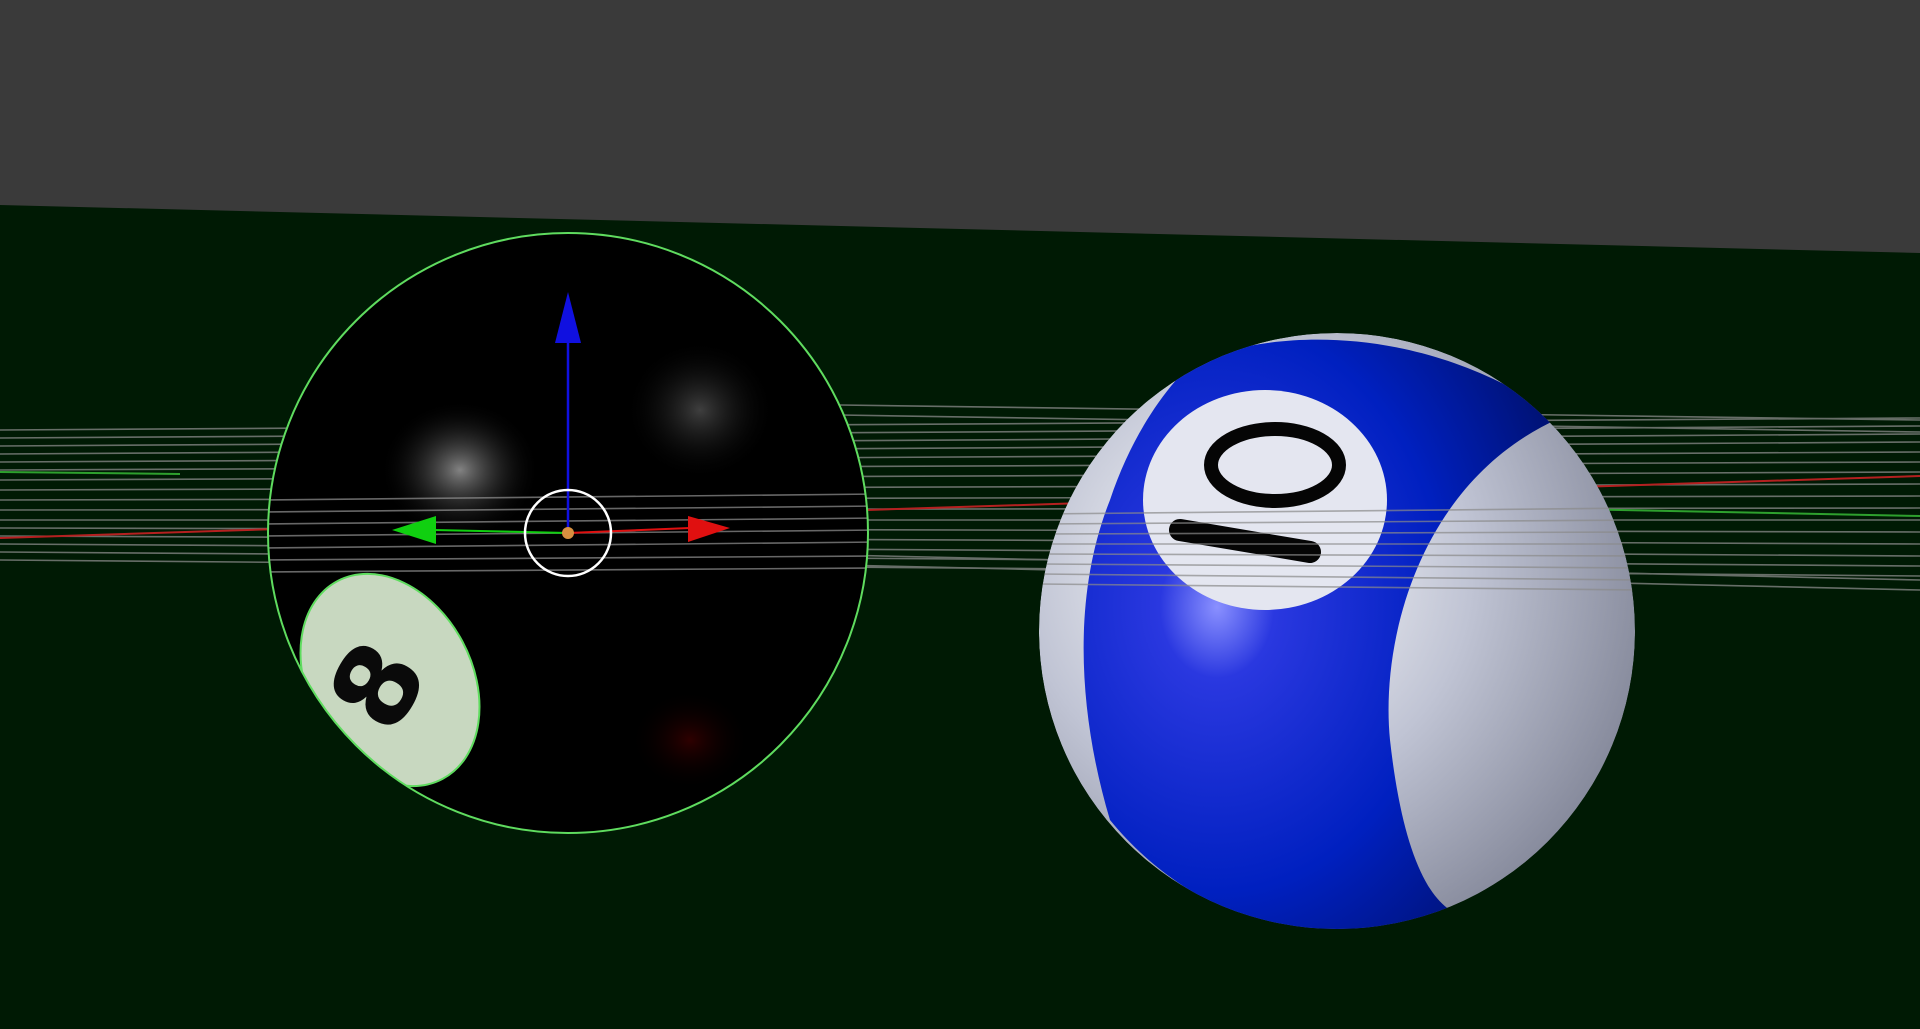  I want to click on object-origin, so click(568, 533).